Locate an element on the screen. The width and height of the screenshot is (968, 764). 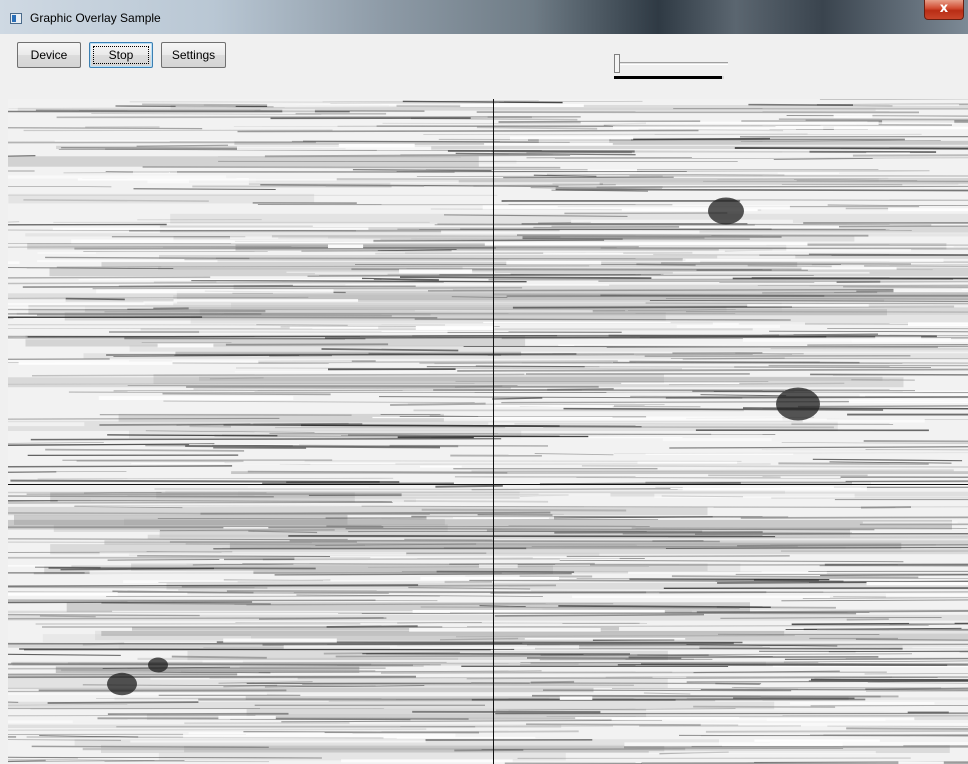
zoom-slider is located at coordinates (672, 67).